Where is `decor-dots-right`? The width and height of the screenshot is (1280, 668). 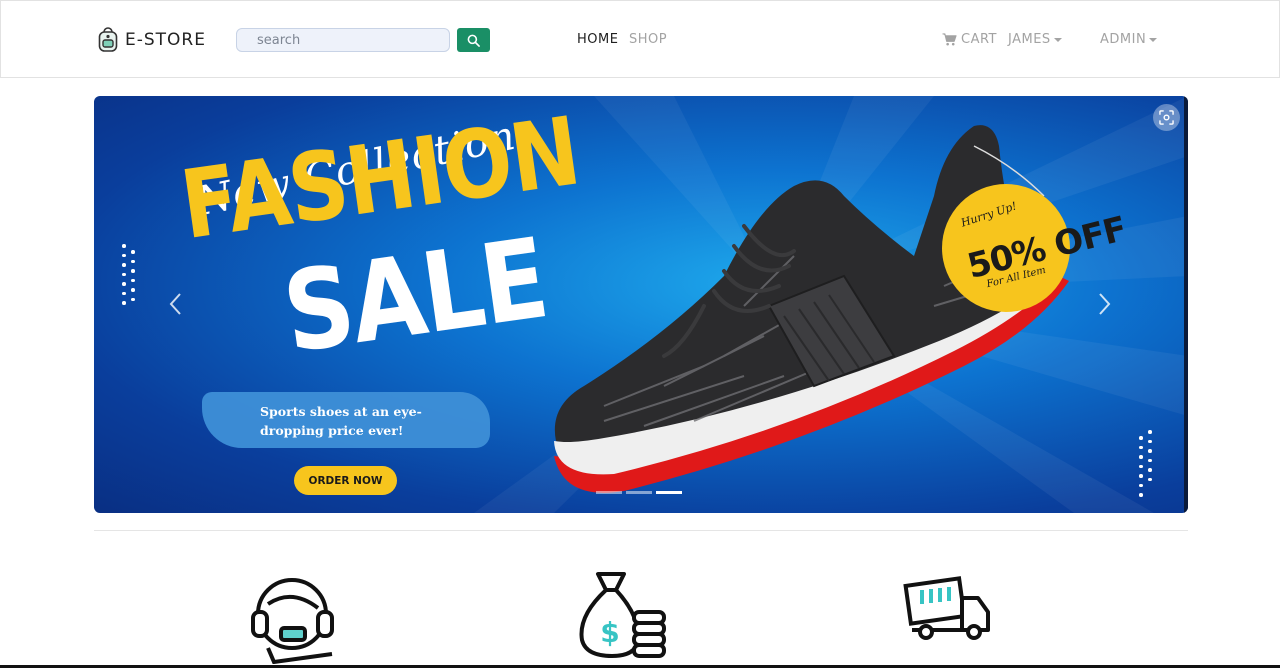
decor-dots-right is located at coordinates (1142, 466).